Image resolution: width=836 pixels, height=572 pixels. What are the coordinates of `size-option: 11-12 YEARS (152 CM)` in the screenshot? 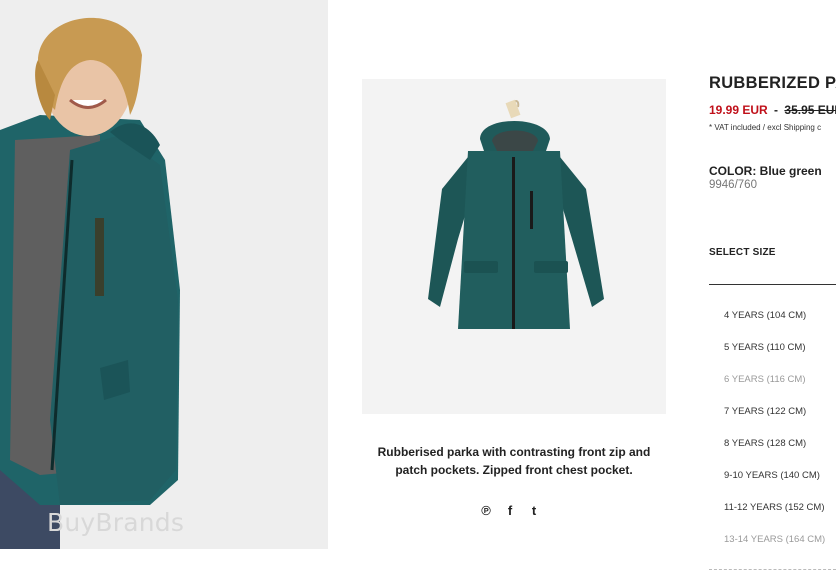 It's located at (774, 518).